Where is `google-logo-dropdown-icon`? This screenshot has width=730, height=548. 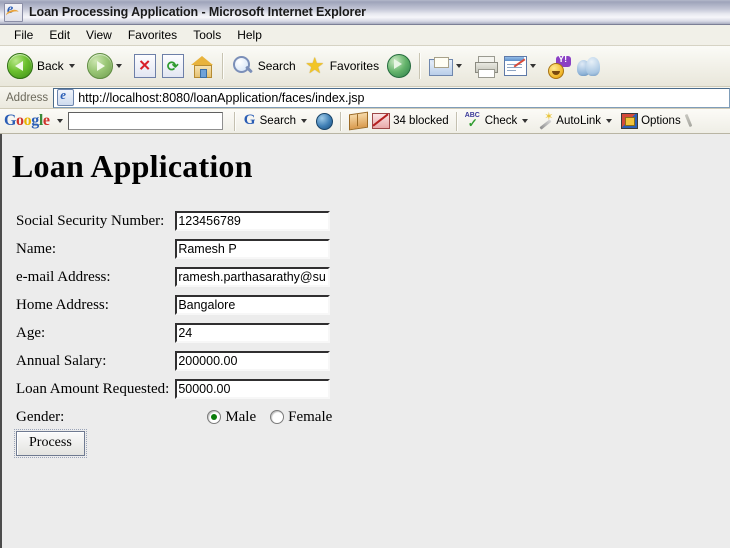 google-logo-dropdown-icon is located at coordinates (59, 121).